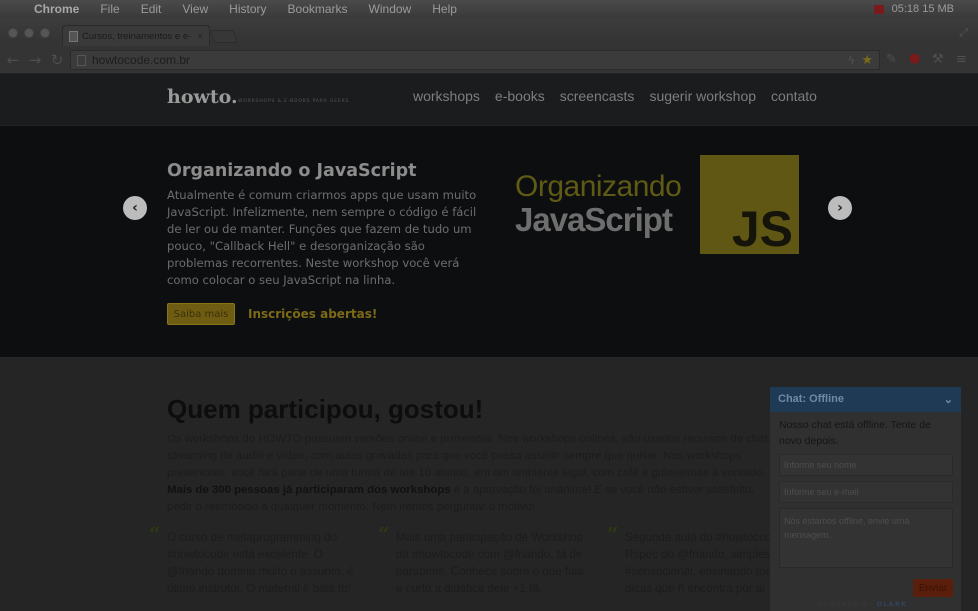 This screenshot has height=611, width=978. I want to click on menu-app: Chrome, so click(56, 9).